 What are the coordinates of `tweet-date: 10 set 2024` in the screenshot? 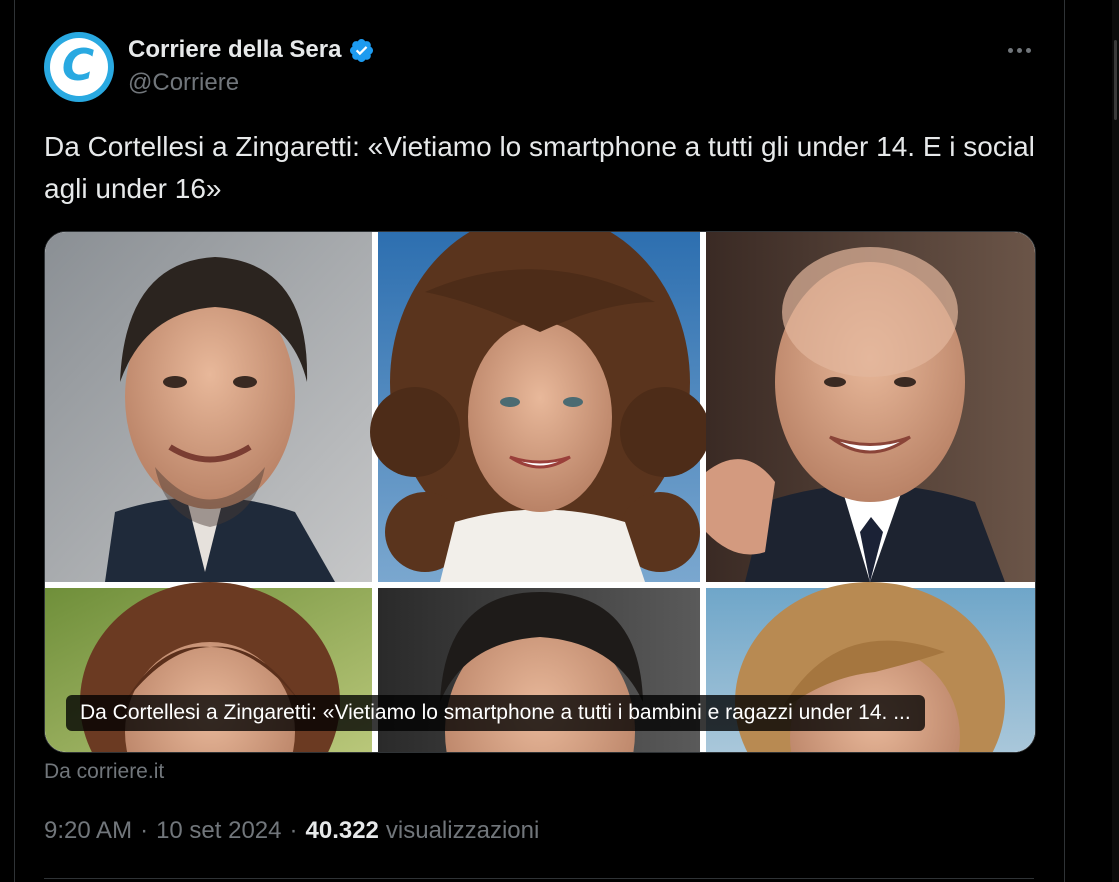 It's located at (218, 831).